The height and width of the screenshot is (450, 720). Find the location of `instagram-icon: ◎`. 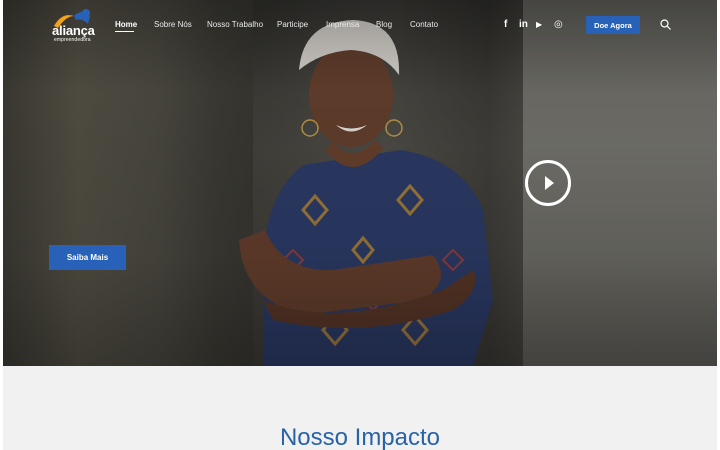

instagram-icon: ◎ is located at coordinates (558, 25).